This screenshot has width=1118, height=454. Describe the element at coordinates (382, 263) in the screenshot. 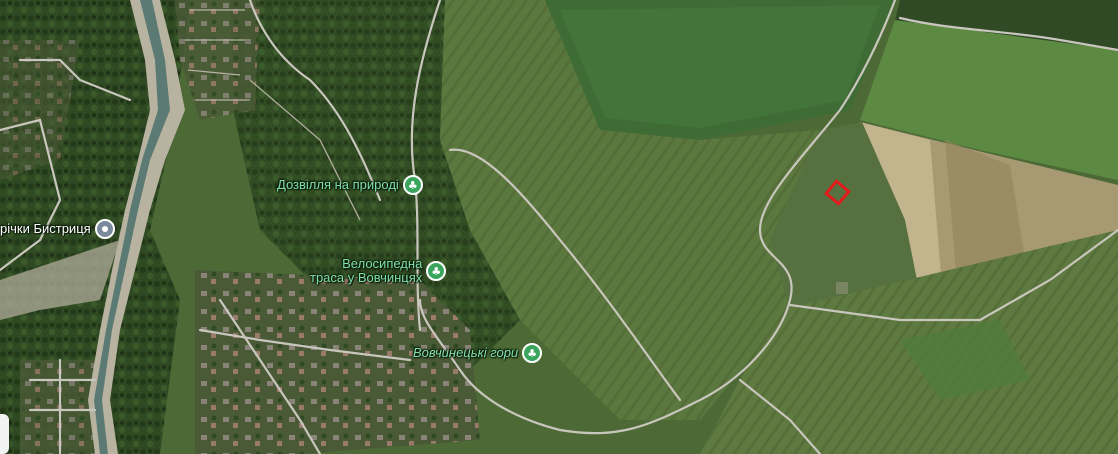

I see `poi-label-line1: Велосипедна` at that location.